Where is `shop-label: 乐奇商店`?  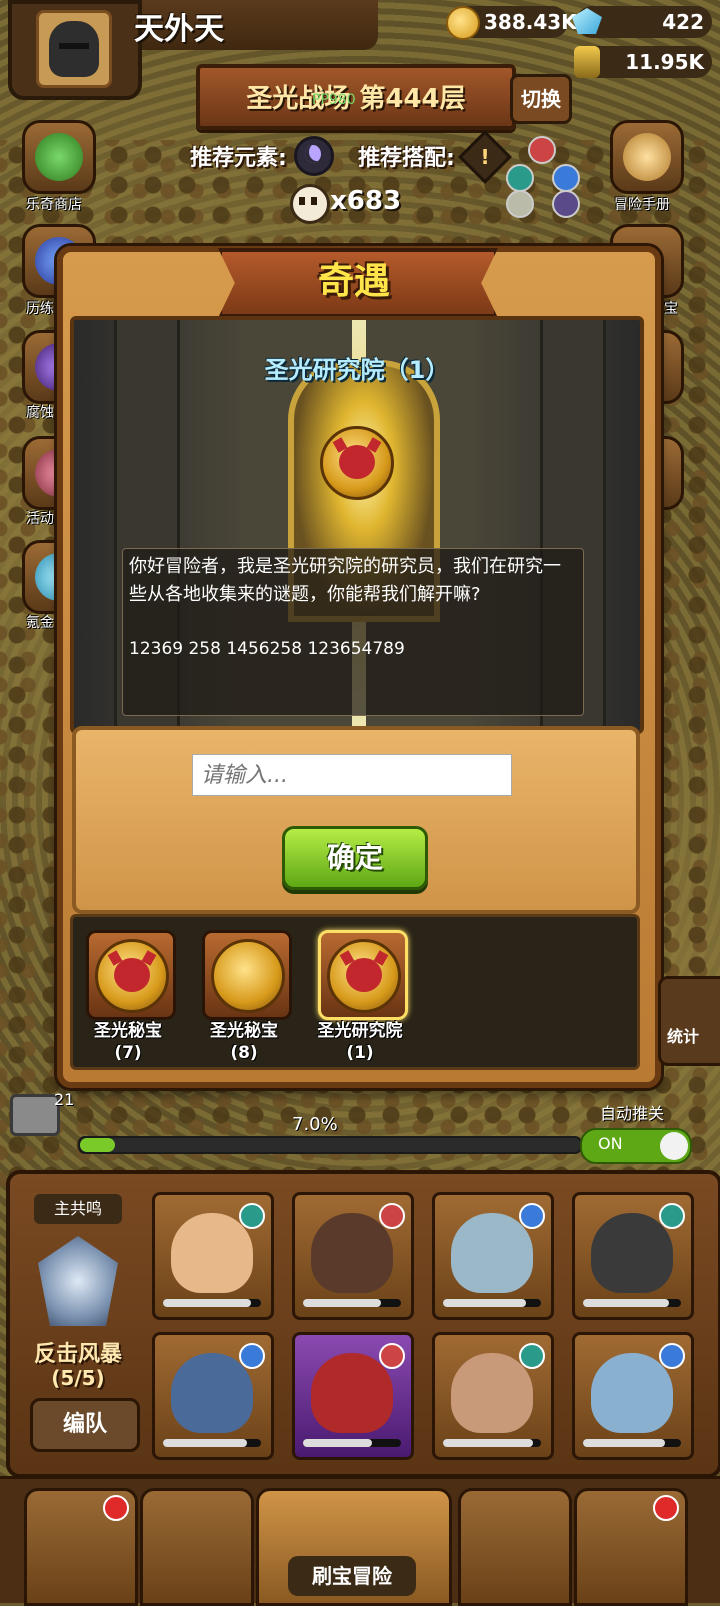
shop-label: 乐奇商店 is located at coordinates (54, 205).